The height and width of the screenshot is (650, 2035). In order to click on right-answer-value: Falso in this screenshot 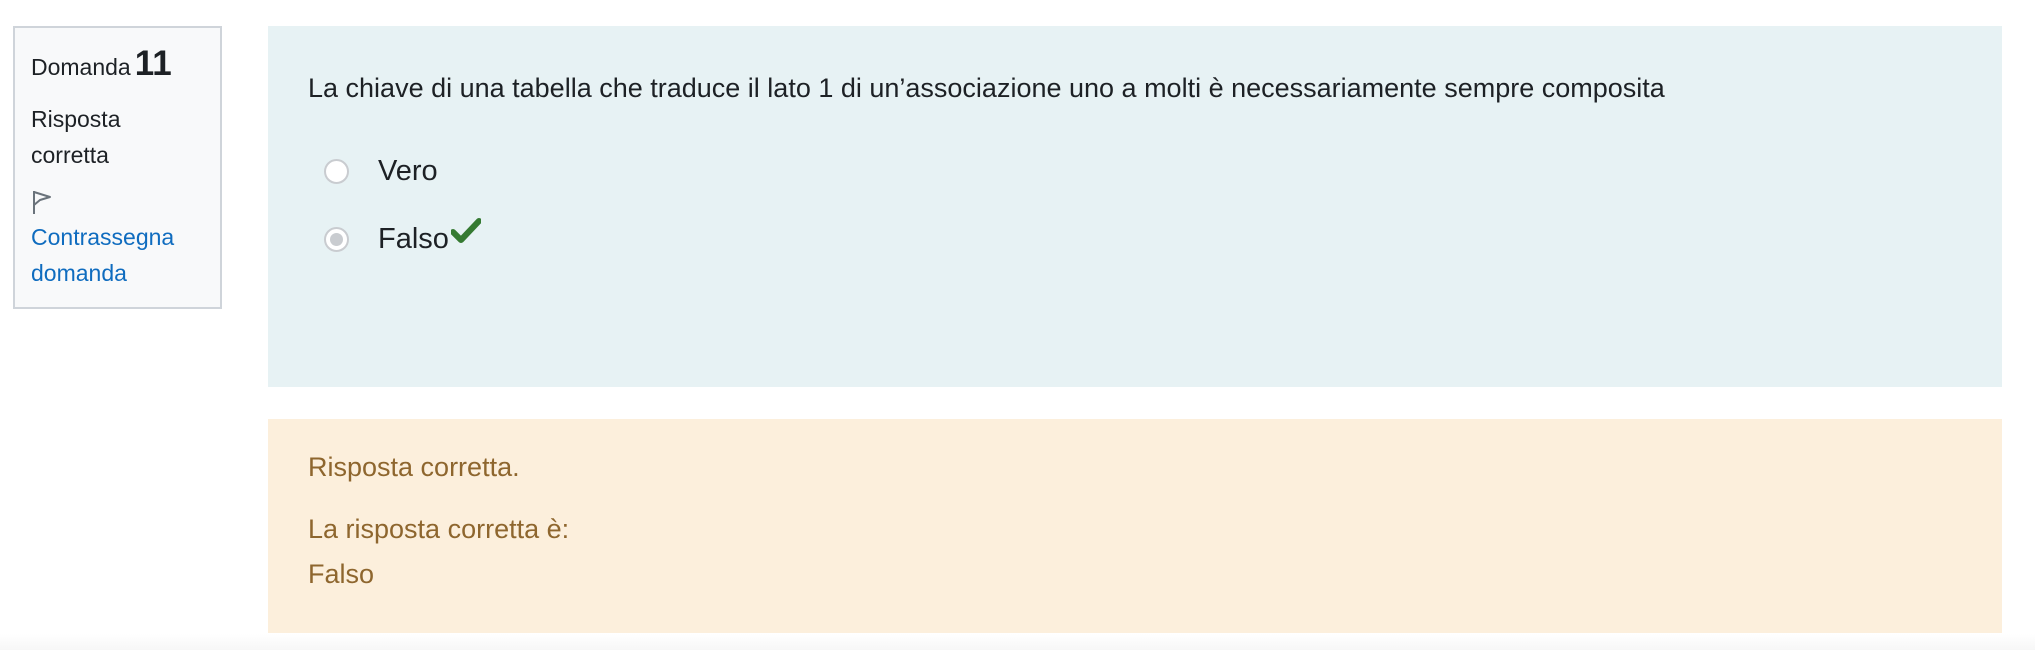, I will do `click(341, 573)`.